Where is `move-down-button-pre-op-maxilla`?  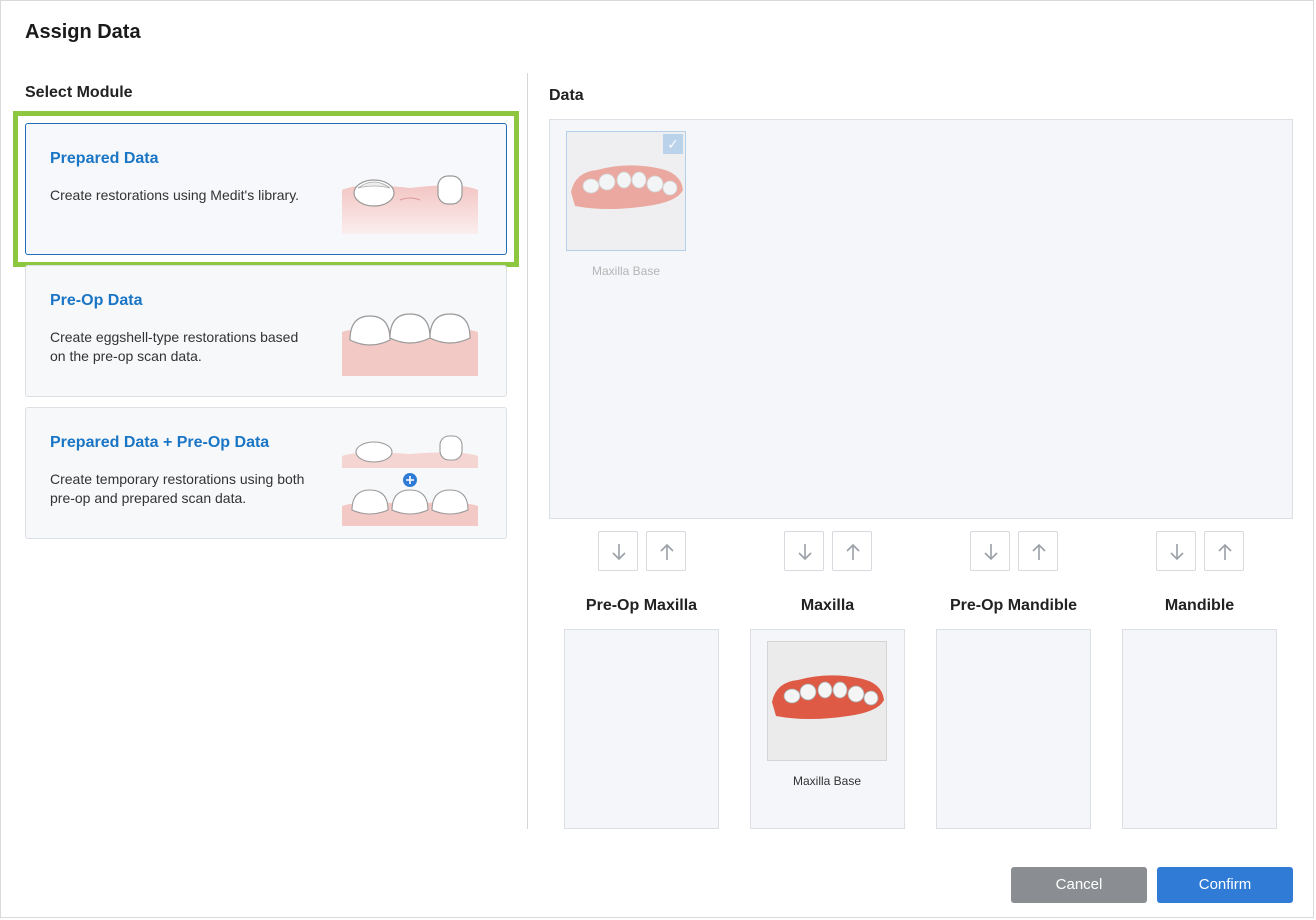 move-down-button-pre-op-maxilla is located at coordinates (618, 551).